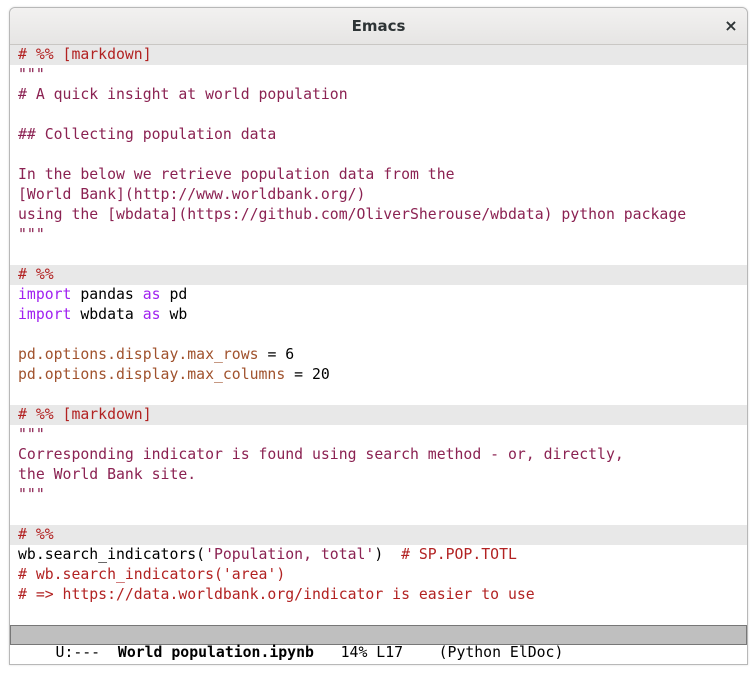  Describe the element at coordinates (378, 575) in the screenshot. I see `code-line: # wb.search_indicators('area')` at that location.